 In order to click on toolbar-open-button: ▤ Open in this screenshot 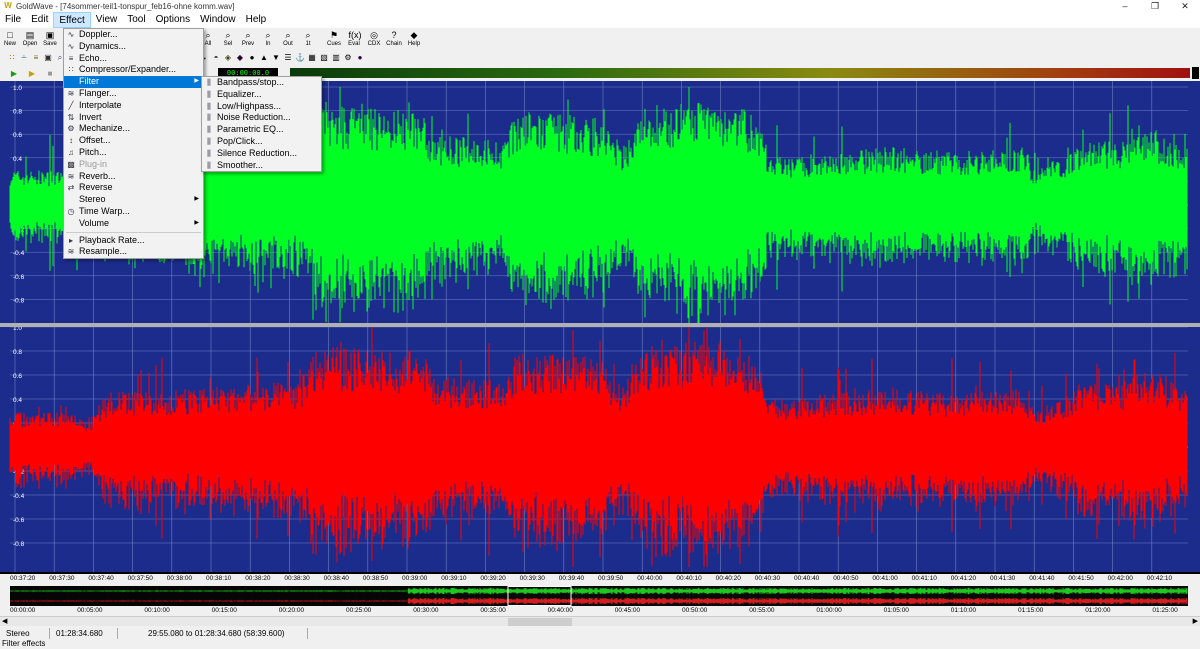, I will do `click(30, 39)`.